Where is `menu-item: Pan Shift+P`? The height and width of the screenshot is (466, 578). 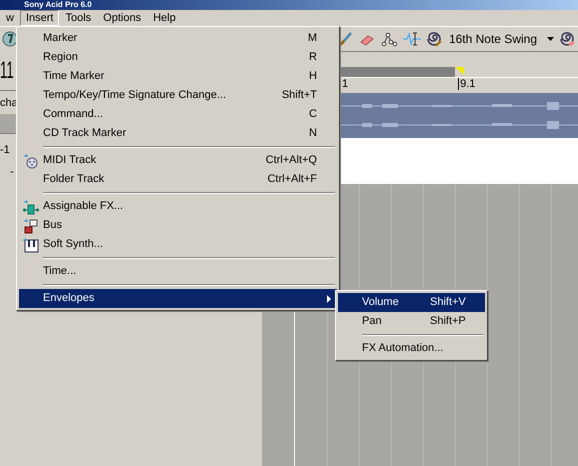 menu-item: Pan Shift+P is located at coordinates (411, 321).